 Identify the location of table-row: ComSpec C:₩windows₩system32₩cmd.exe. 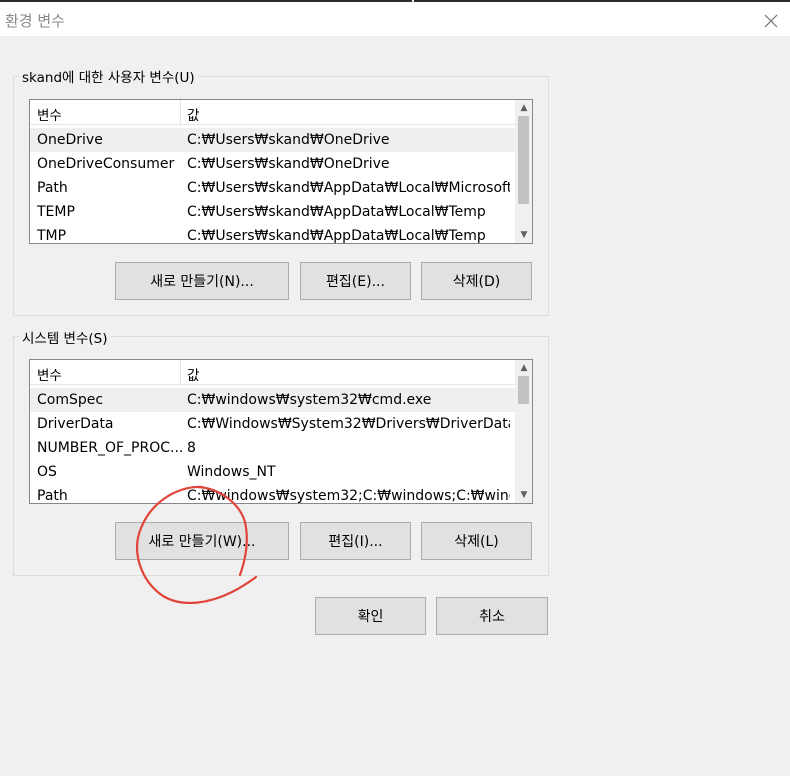
(273, 400).